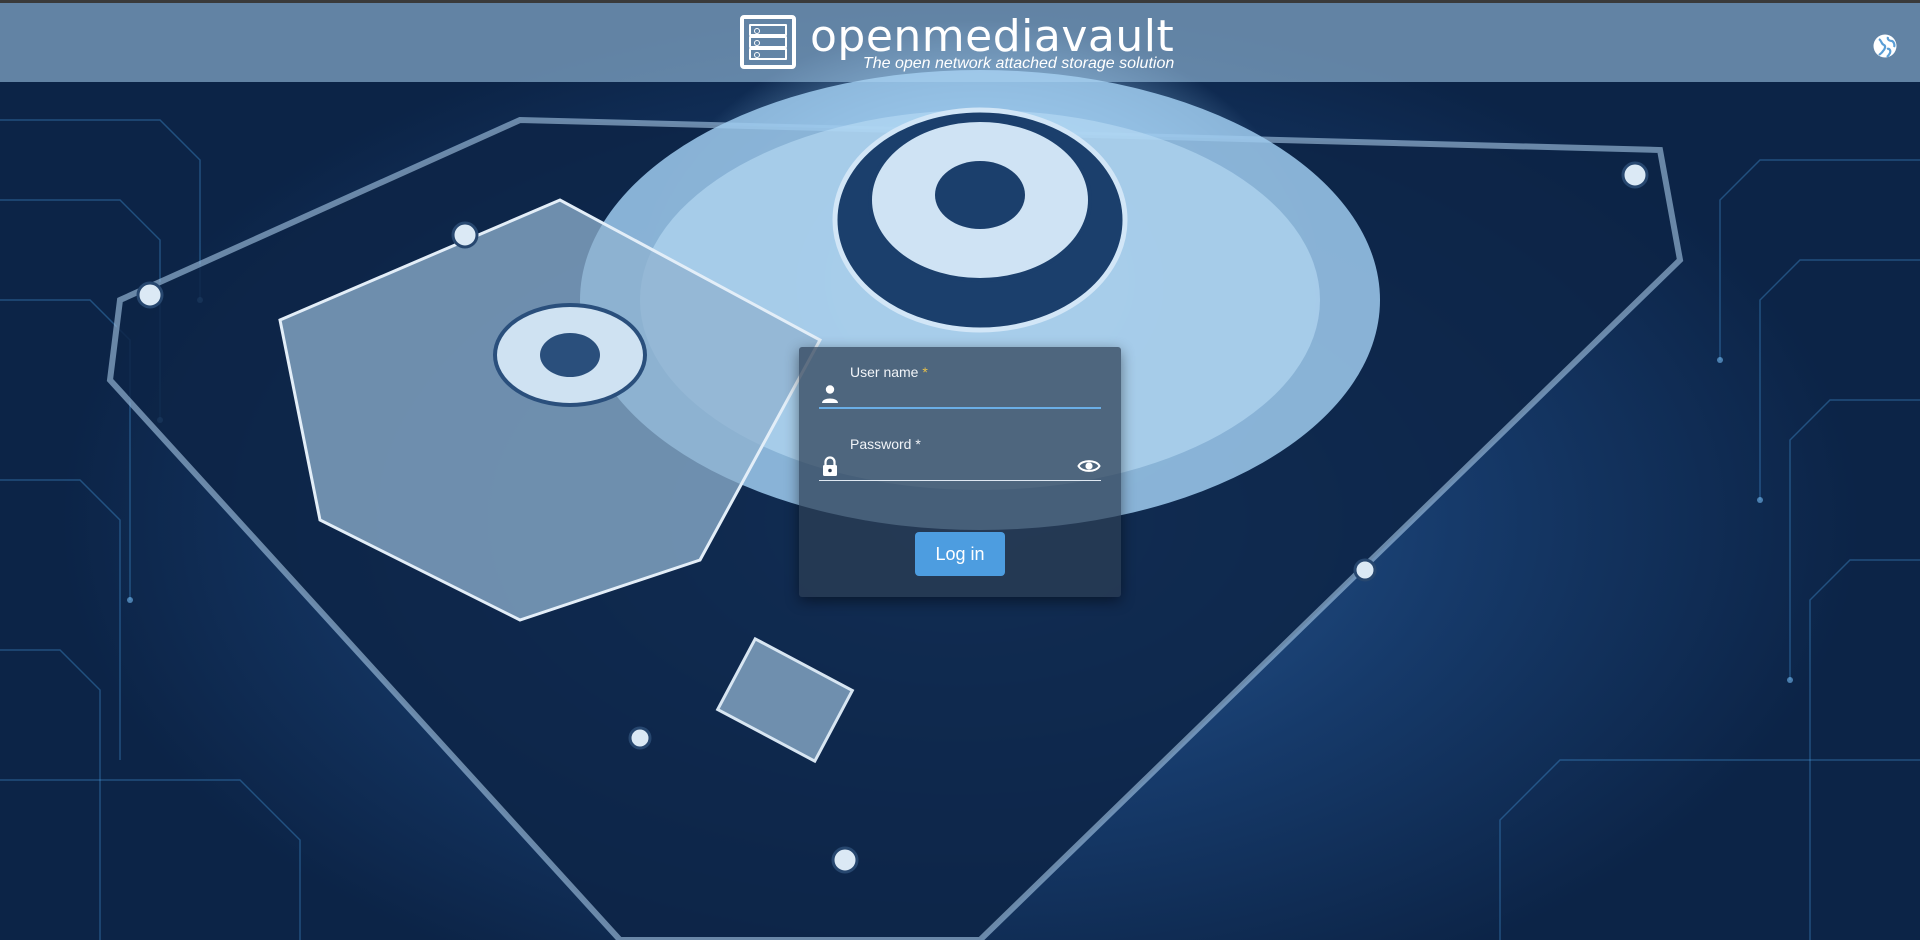  I want to click on login-card: User name * Password * Log in, so click(960, 472).